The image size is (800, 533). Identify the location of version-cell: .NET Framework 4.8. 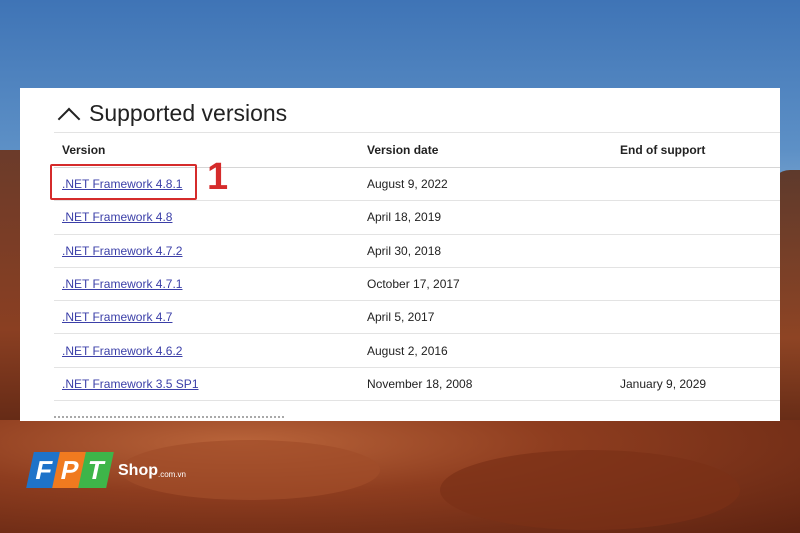
(206, 217).